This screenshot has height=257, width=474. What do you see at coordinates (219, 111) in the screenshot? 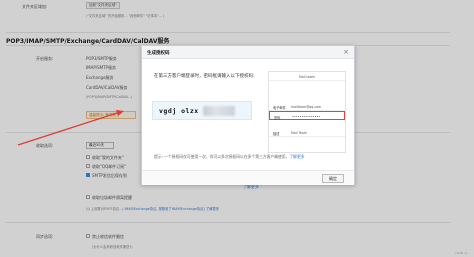
I see `redacted-code` at bounding box center [219, 111].